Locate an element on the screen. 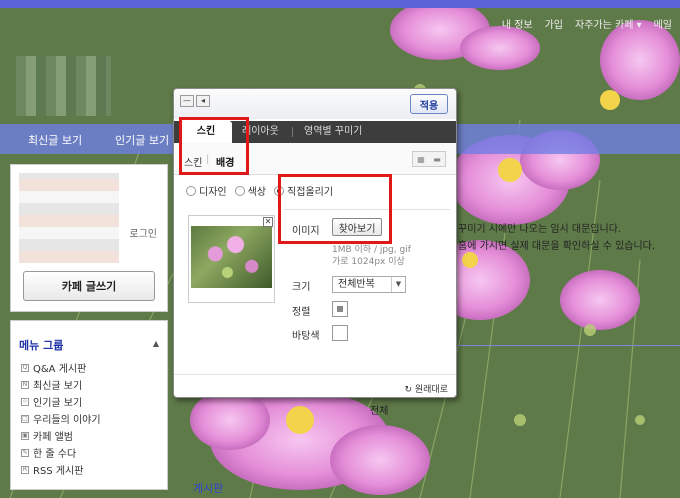 This screenshot has height=498, width=680. radio-upload: 직접올리기 is located at coordinates (303, 190).